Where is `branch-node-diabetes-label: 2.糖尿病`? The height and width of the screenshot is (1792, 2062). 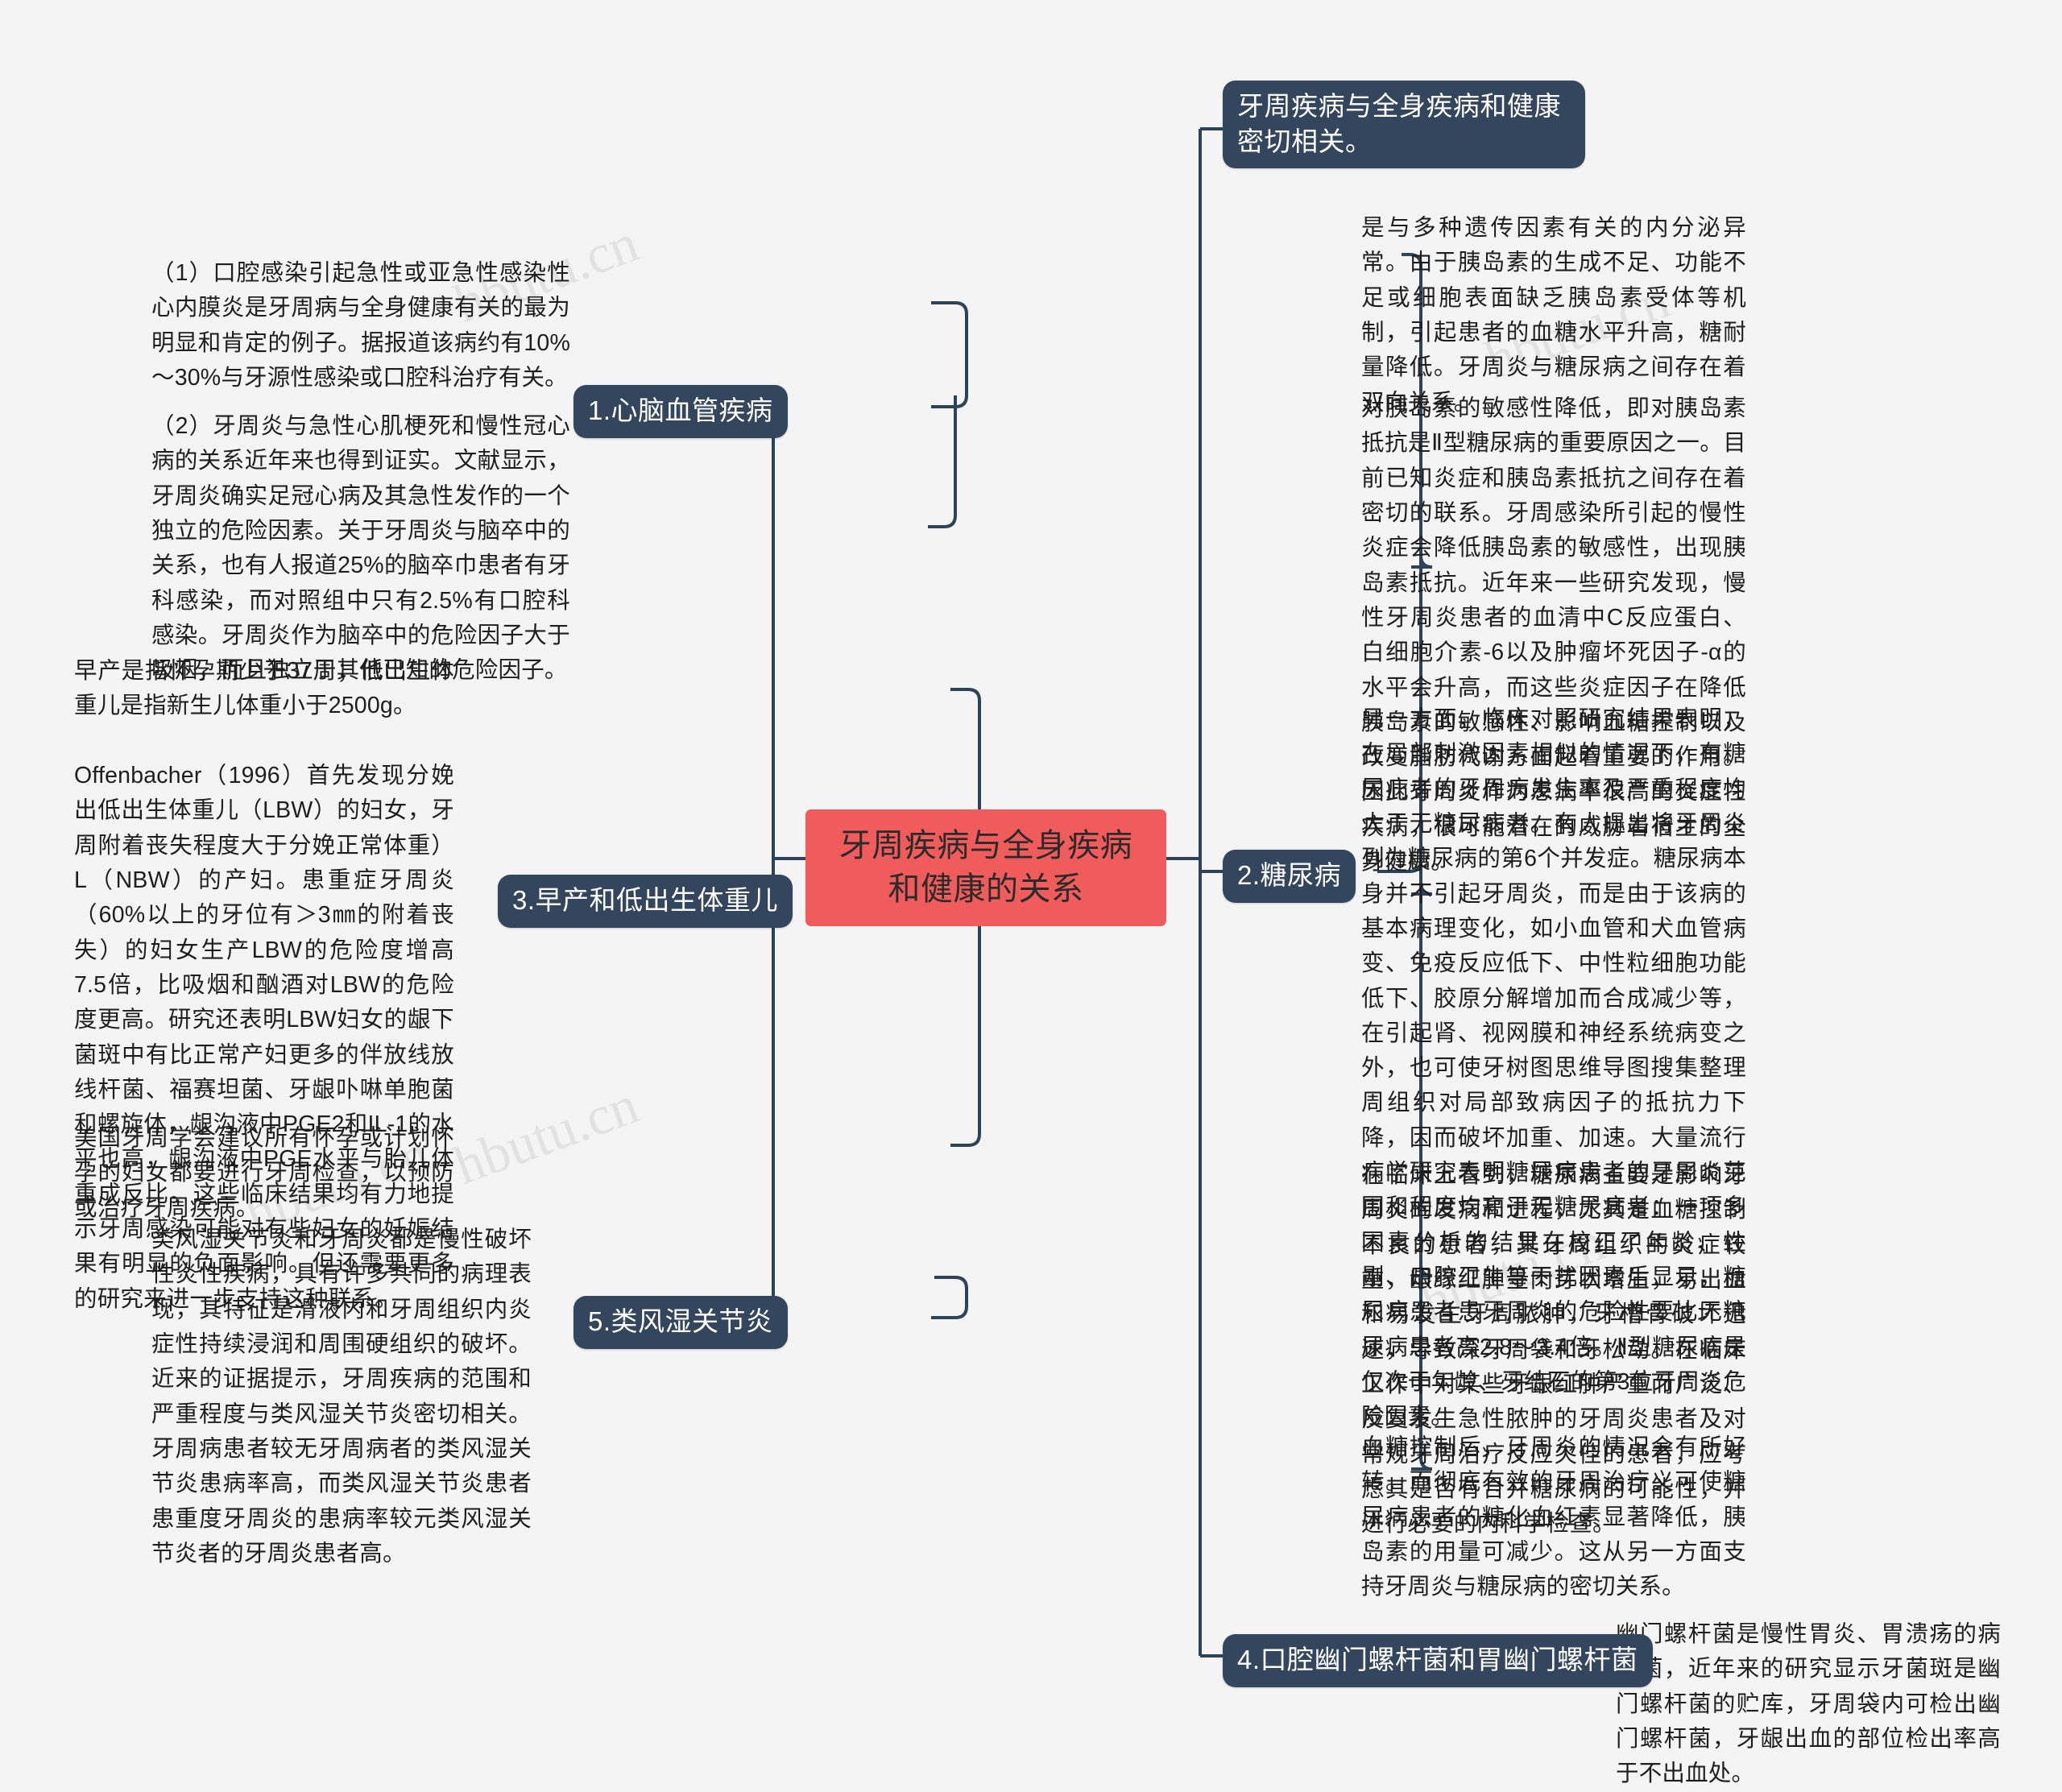 branch-node-diabetes-label: 2.糖尿病 is located at coordinates (1289, 875).